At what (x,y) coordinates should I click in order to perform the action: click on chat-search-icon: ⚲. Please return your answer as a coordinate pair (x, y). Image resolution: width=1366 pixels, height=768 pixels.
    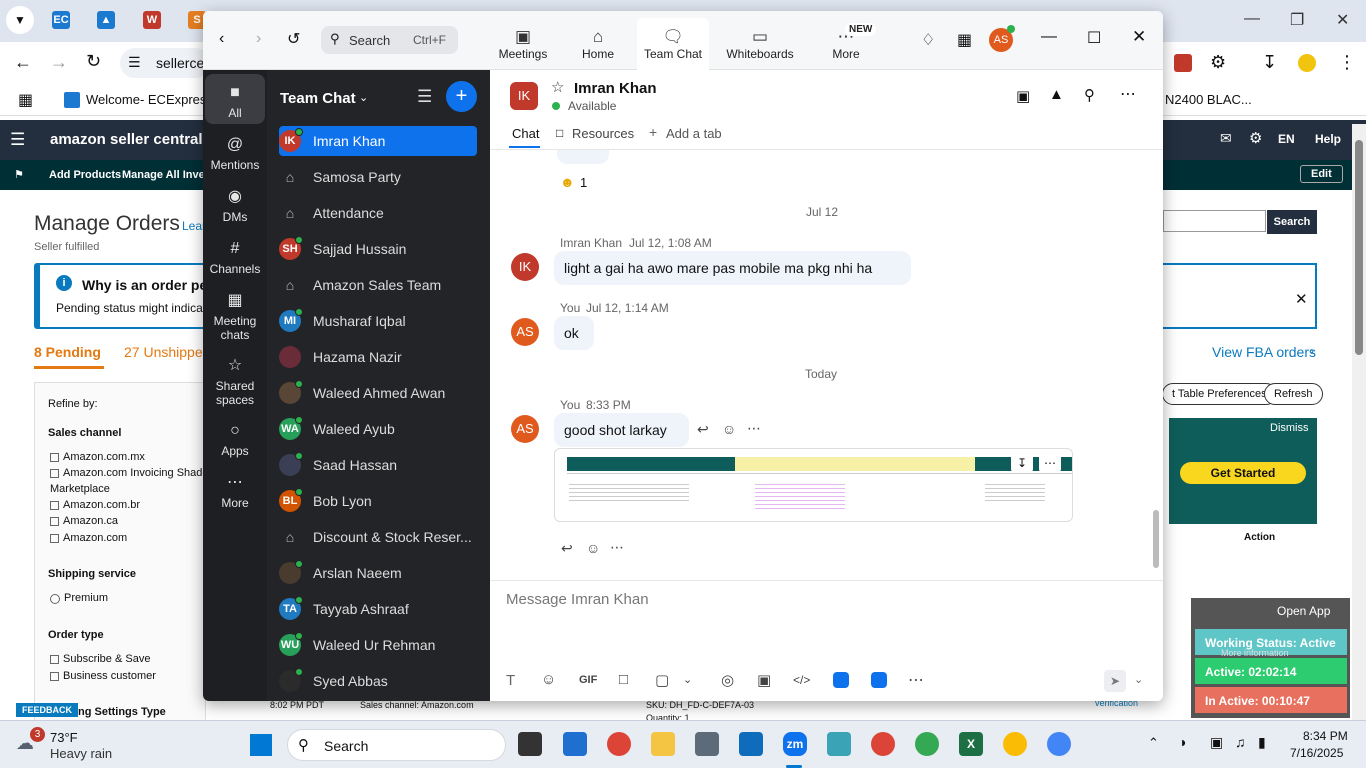
    Looking at the image, I should click on (1089, 95).